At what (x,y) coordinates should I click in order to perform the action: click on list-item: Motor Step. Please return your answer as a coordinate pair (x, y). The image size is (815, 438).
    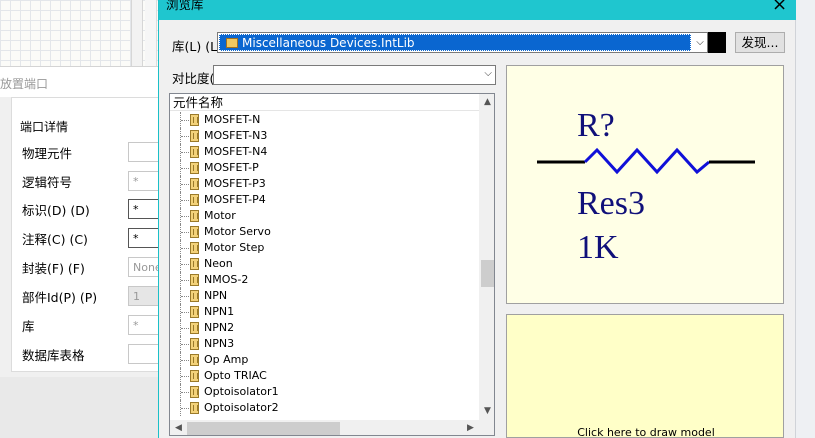
    Looking at the image, I should click on (324, 248).